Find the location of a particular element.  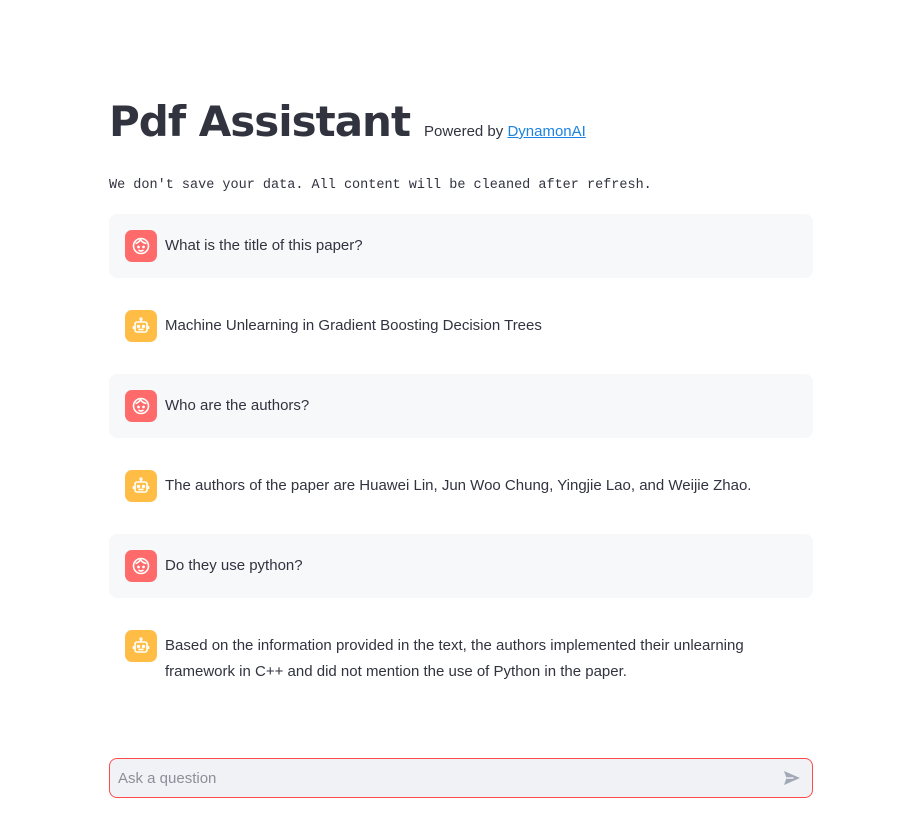

chat-message-user: What is the title of this paper? is located at coordinates (461, 246).